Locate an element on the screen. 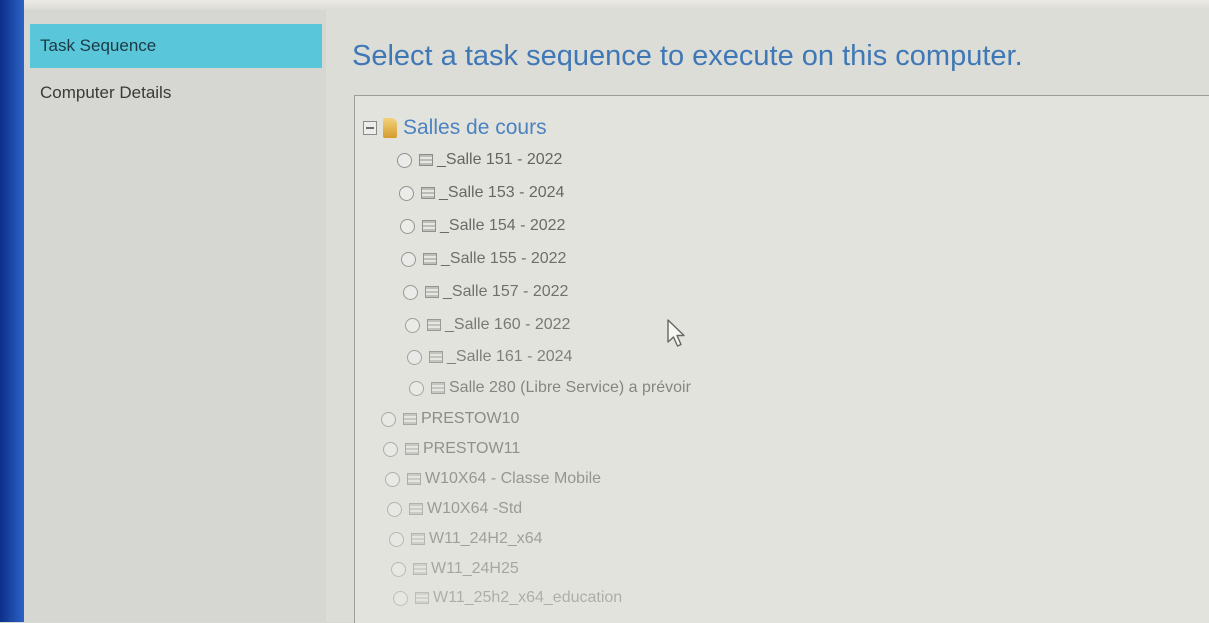  folder-icon is located at coordinates (390, 128).